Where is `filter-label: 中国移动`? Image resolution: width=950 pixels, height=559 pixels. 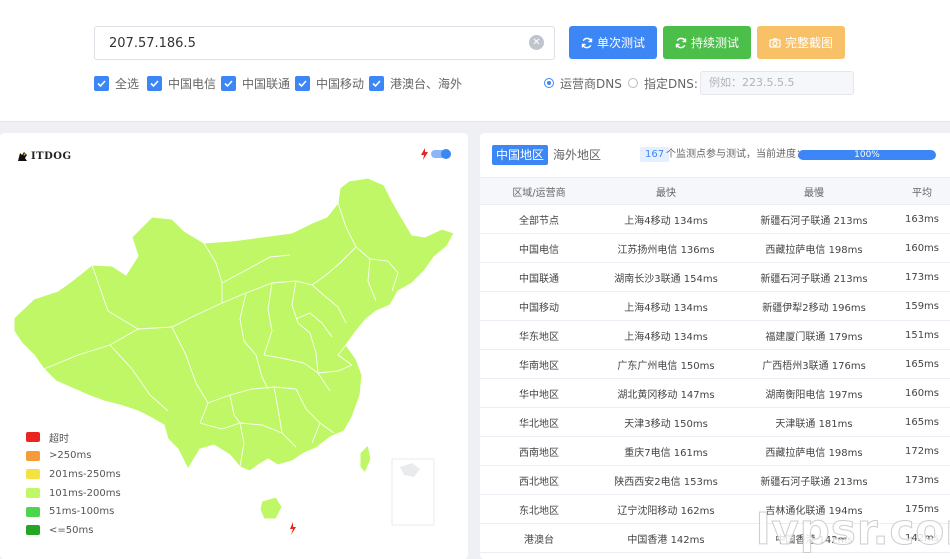
filter-label: 中国移动 is located at coordinates (340, 83).